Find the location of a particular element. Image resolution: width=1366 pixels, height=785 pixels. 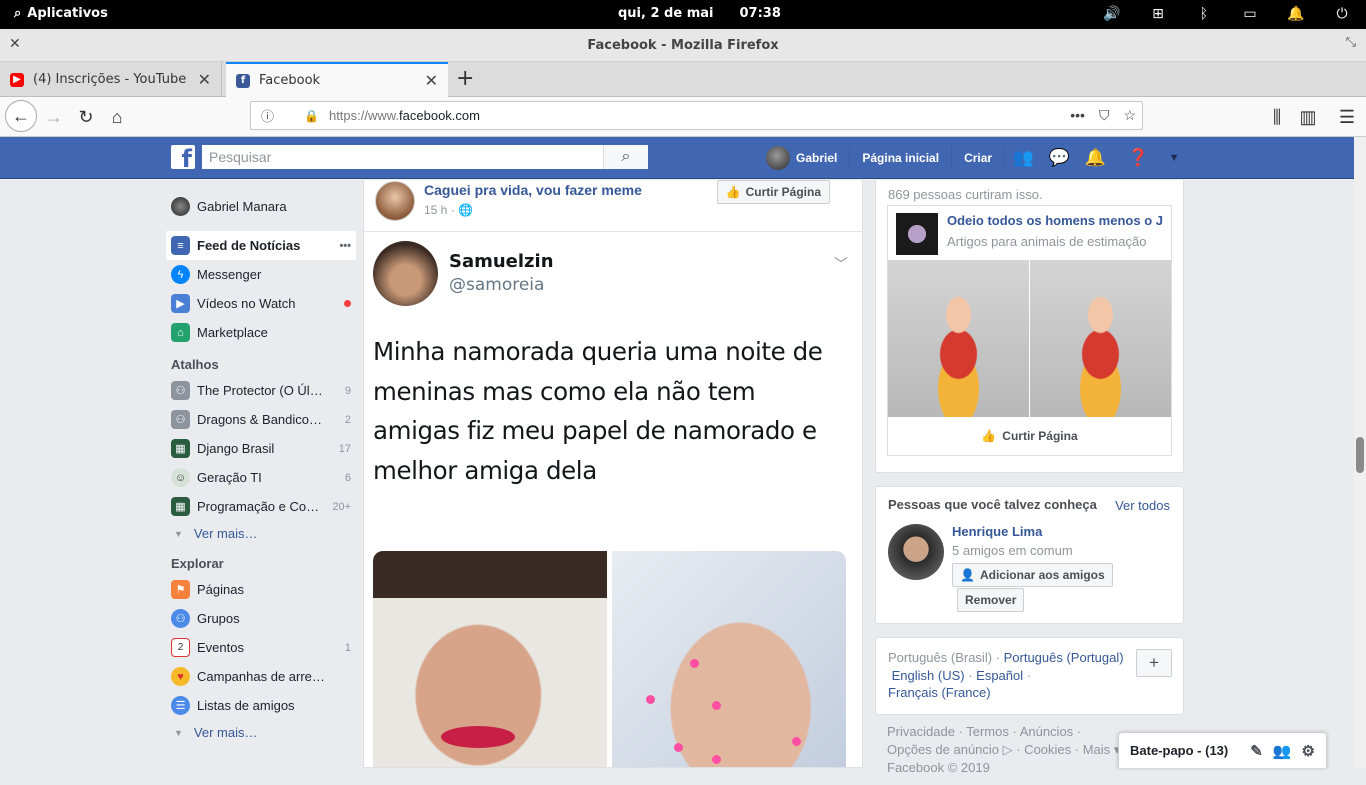

back-icon: ← is located at coordinates (21, 116).